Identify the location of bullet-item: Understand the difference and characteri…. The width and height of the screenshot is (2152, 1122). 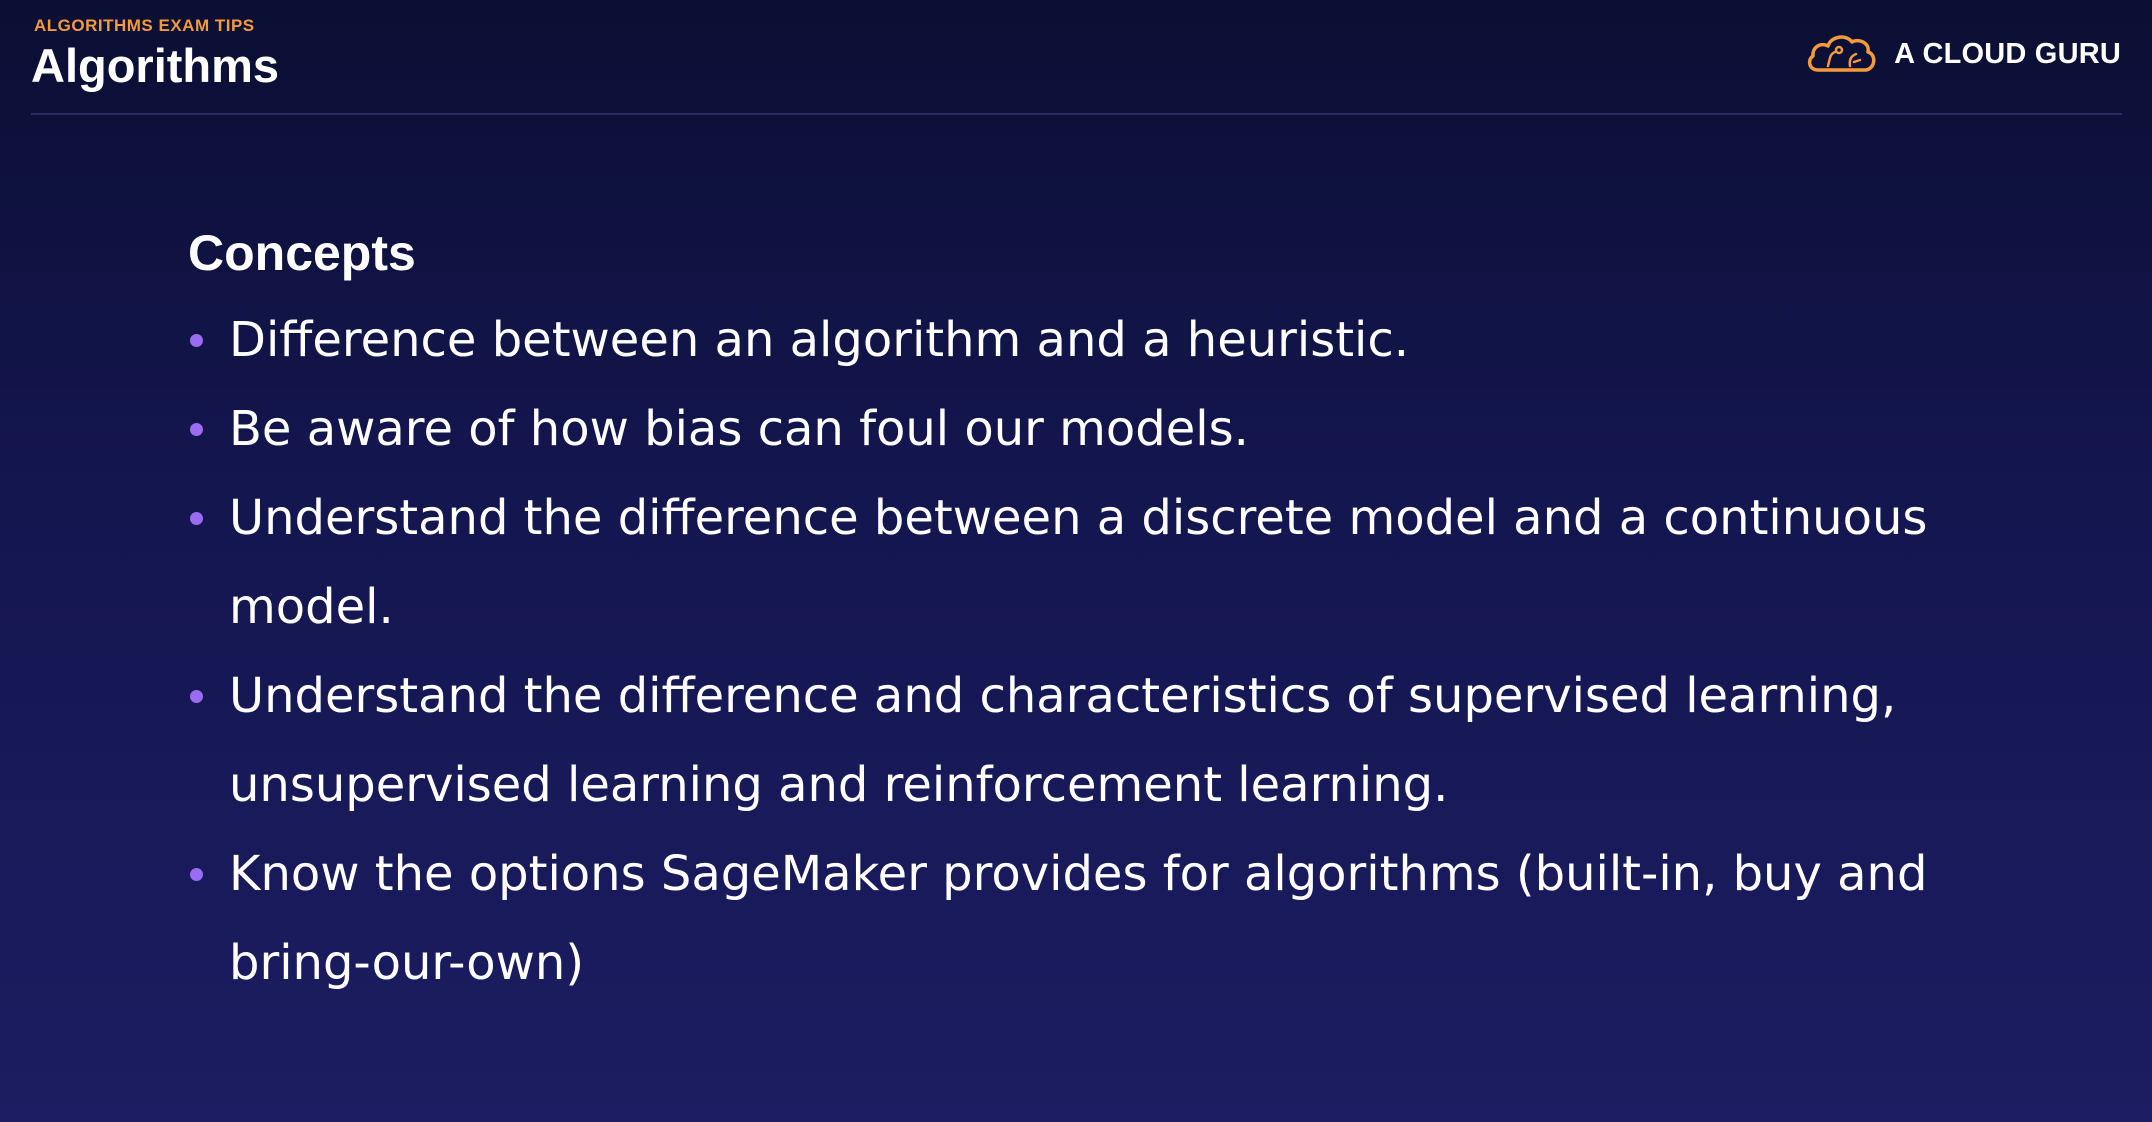
(1078, 741).